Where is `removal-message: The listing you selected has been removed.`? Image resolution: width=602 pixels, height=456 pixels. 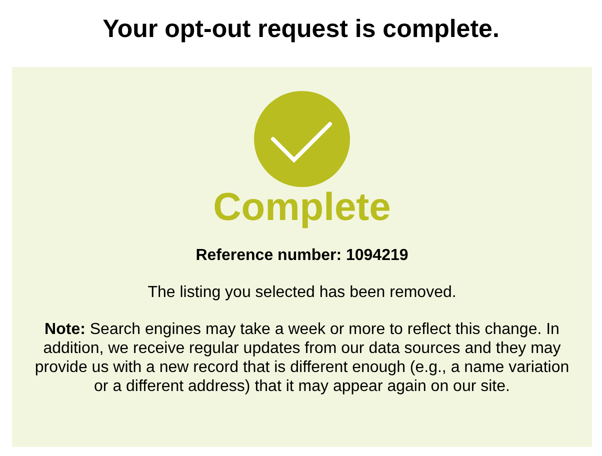 removal-message: The listing you selected has been removed. is located at coordinates (302, 293).